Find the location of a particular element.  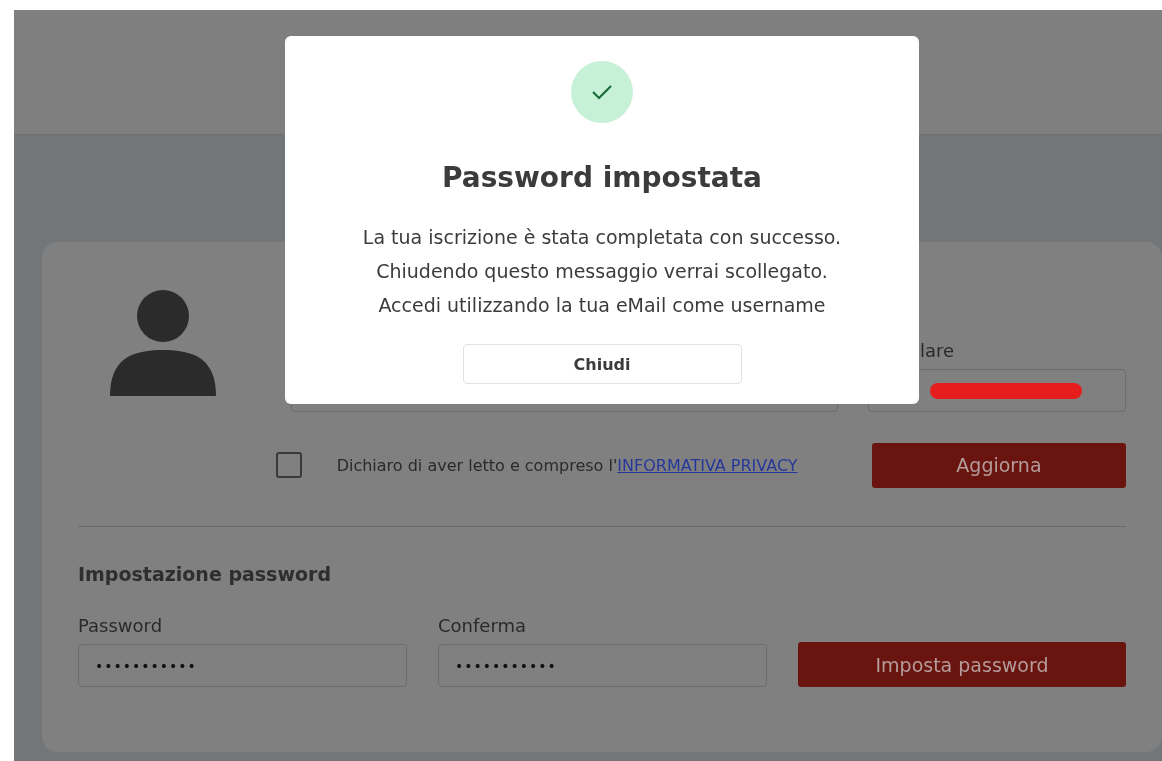

field-label: lare is located at coordinates (937, 350).